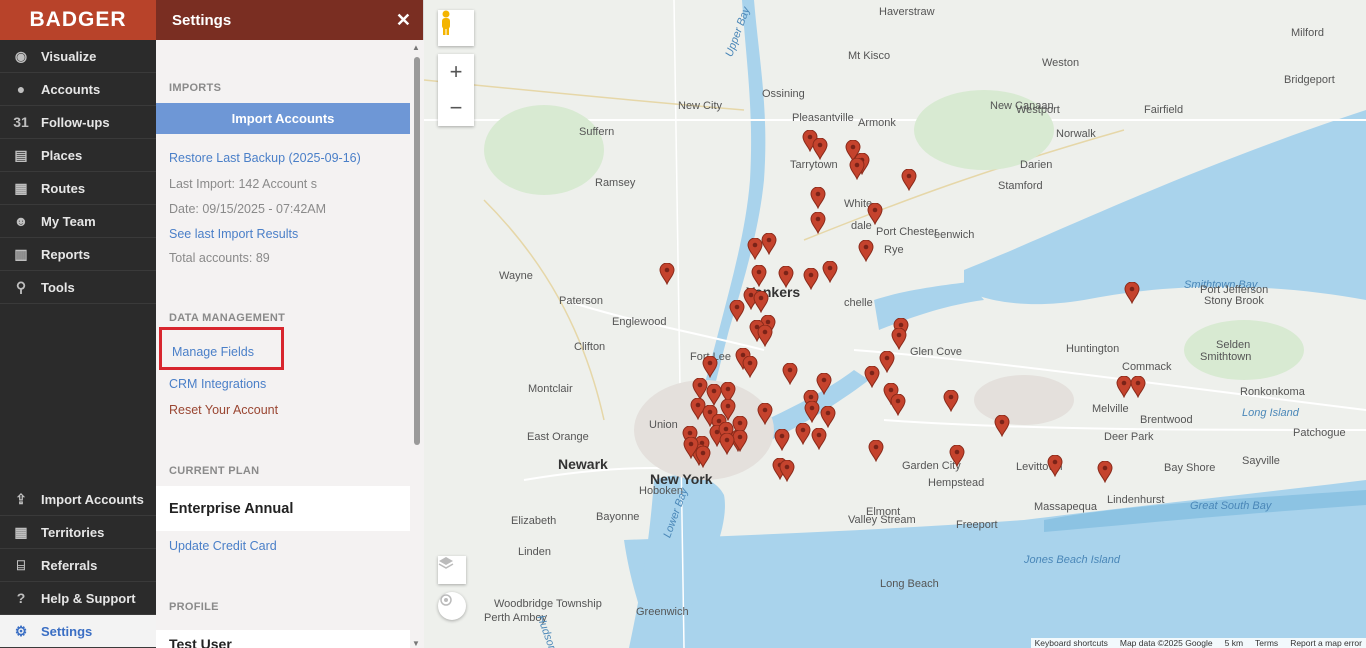  Describe the element at coordinates (1072, 560) in the screenshot. I see `map-label: Jones Beach Island` at that location.